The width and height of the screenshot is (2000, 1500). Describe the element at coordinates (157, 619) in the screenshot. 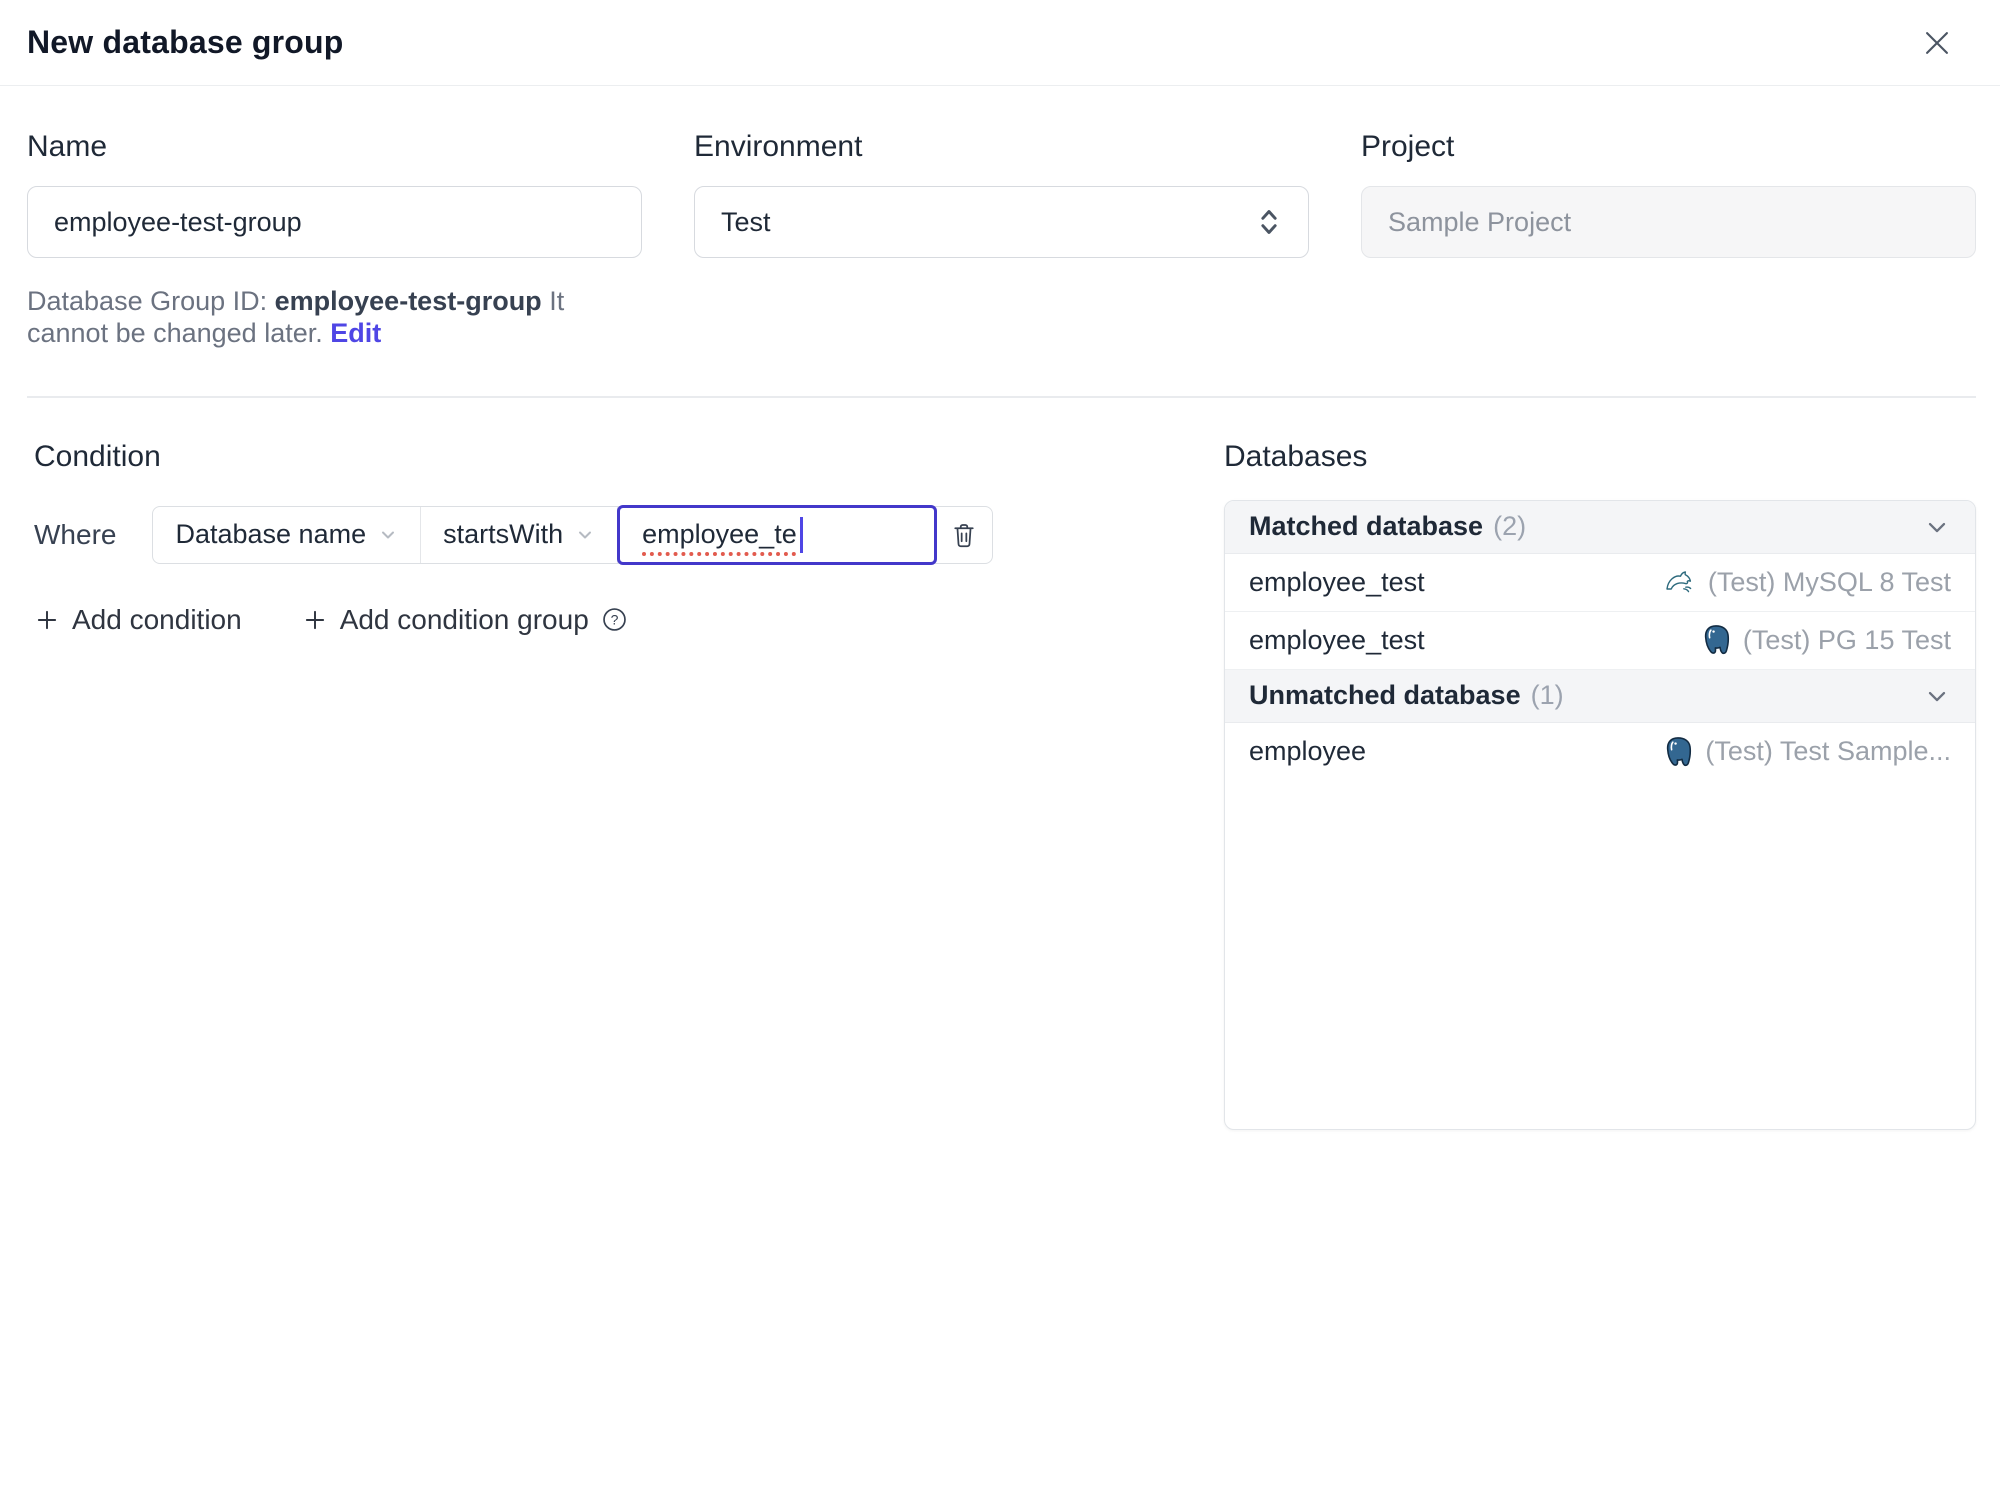

I see `add-condition-label: Add condition` at that location.